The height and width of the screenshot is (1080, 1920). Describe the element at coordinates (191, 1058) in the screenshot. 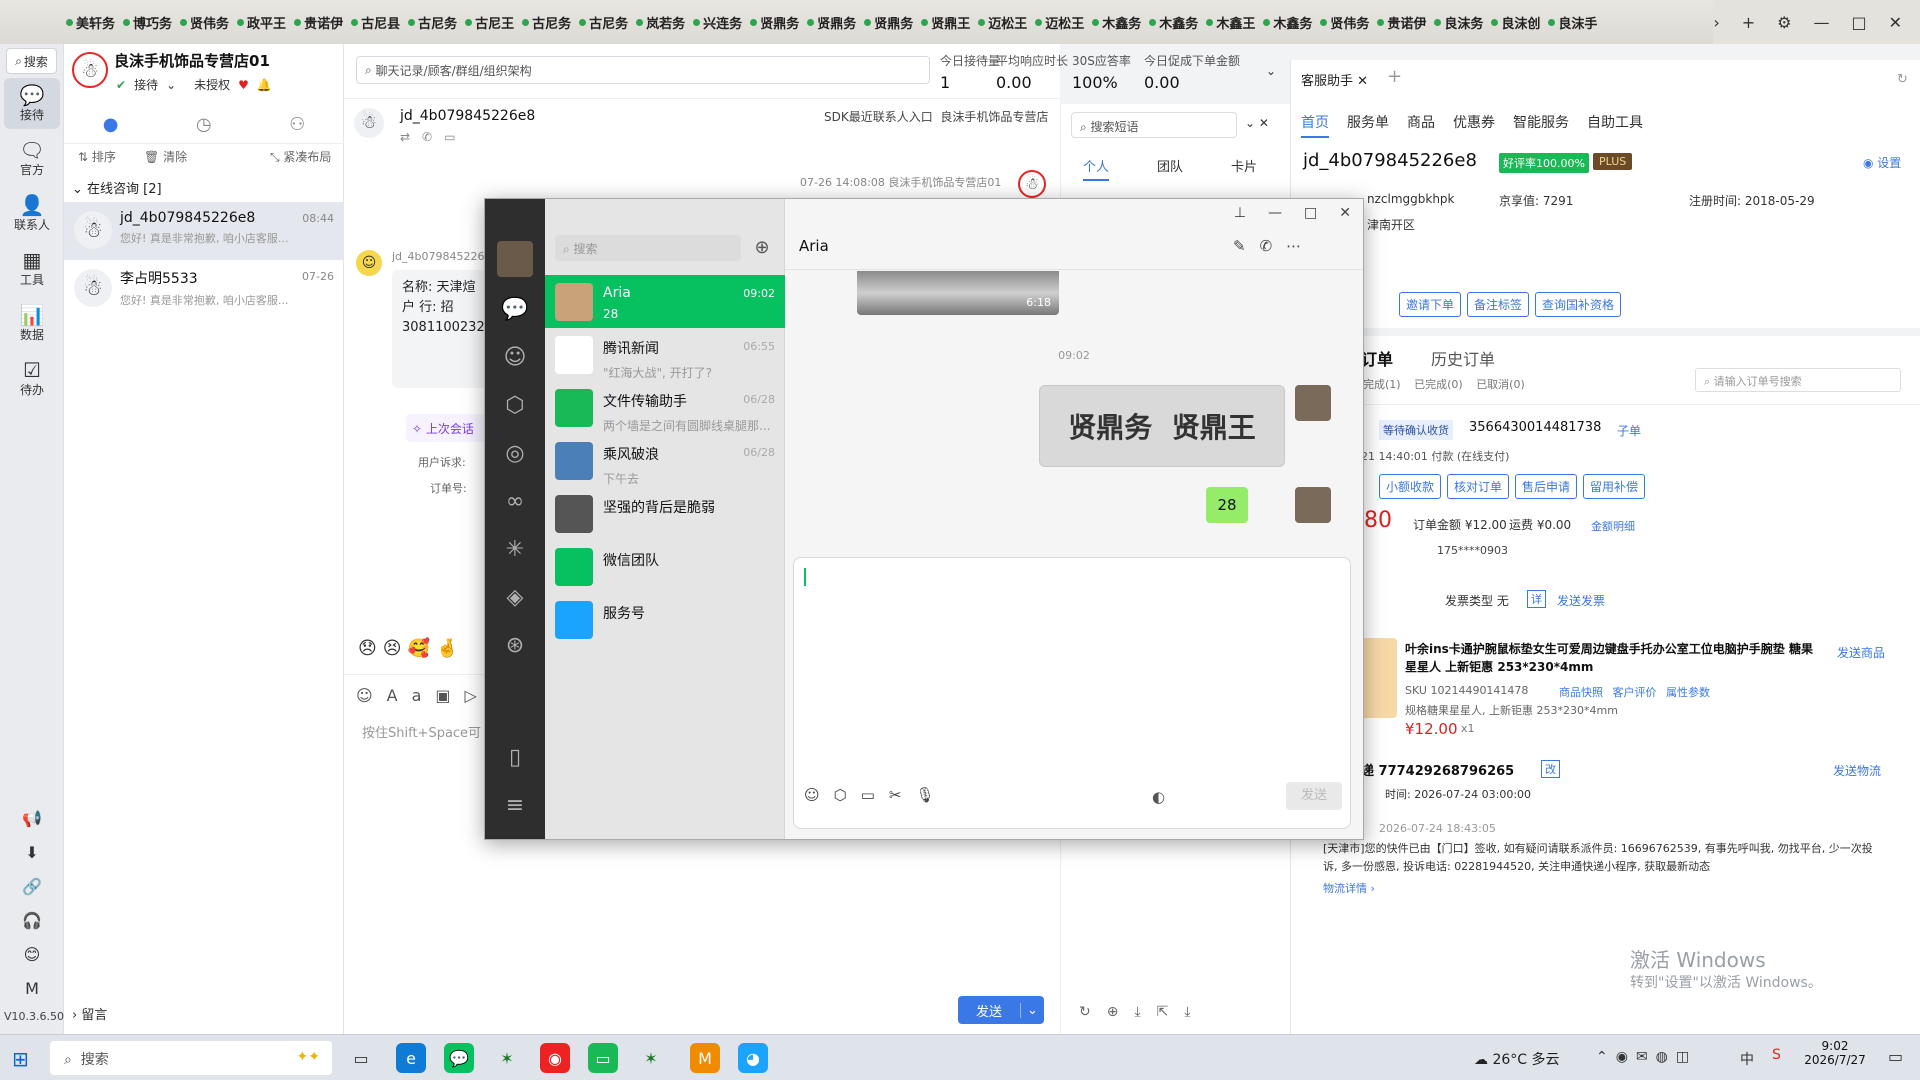

I see `taskbar-search: ⌕ 搜索 ✦✦` at that location.